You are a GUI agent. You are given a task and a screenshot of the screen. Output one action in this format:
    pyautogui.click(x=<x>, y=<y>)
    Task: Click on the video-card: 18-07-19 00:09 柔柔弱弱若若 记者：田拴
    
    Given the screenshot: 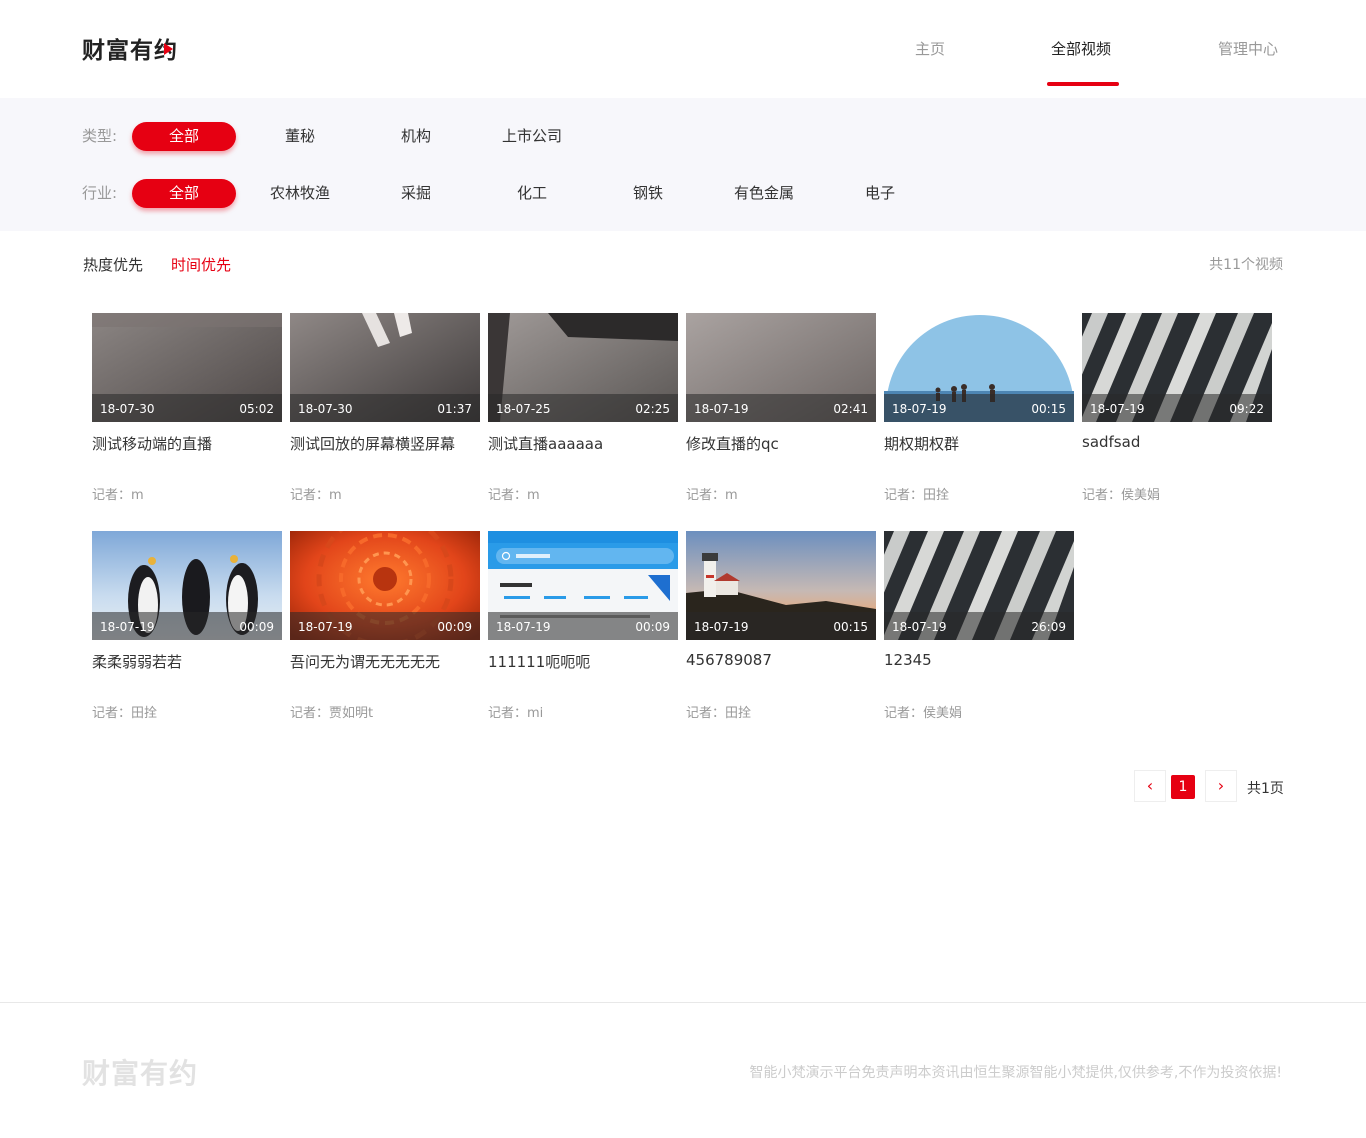 What is the action you would take?
    pyautogui.click(x=187, y=631)
    